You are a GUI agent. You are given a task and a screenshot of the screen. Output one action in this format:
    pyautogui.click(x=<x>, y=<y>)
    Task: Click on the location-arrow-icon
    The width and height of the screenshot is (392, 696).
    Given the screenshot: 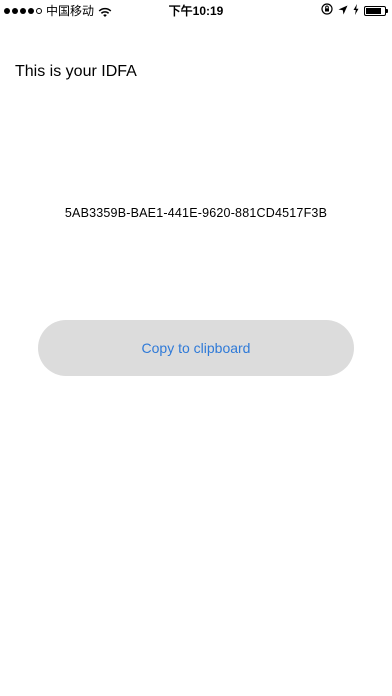 What is the action you would take?
    pyautogui.click(x=343, y=11)
    